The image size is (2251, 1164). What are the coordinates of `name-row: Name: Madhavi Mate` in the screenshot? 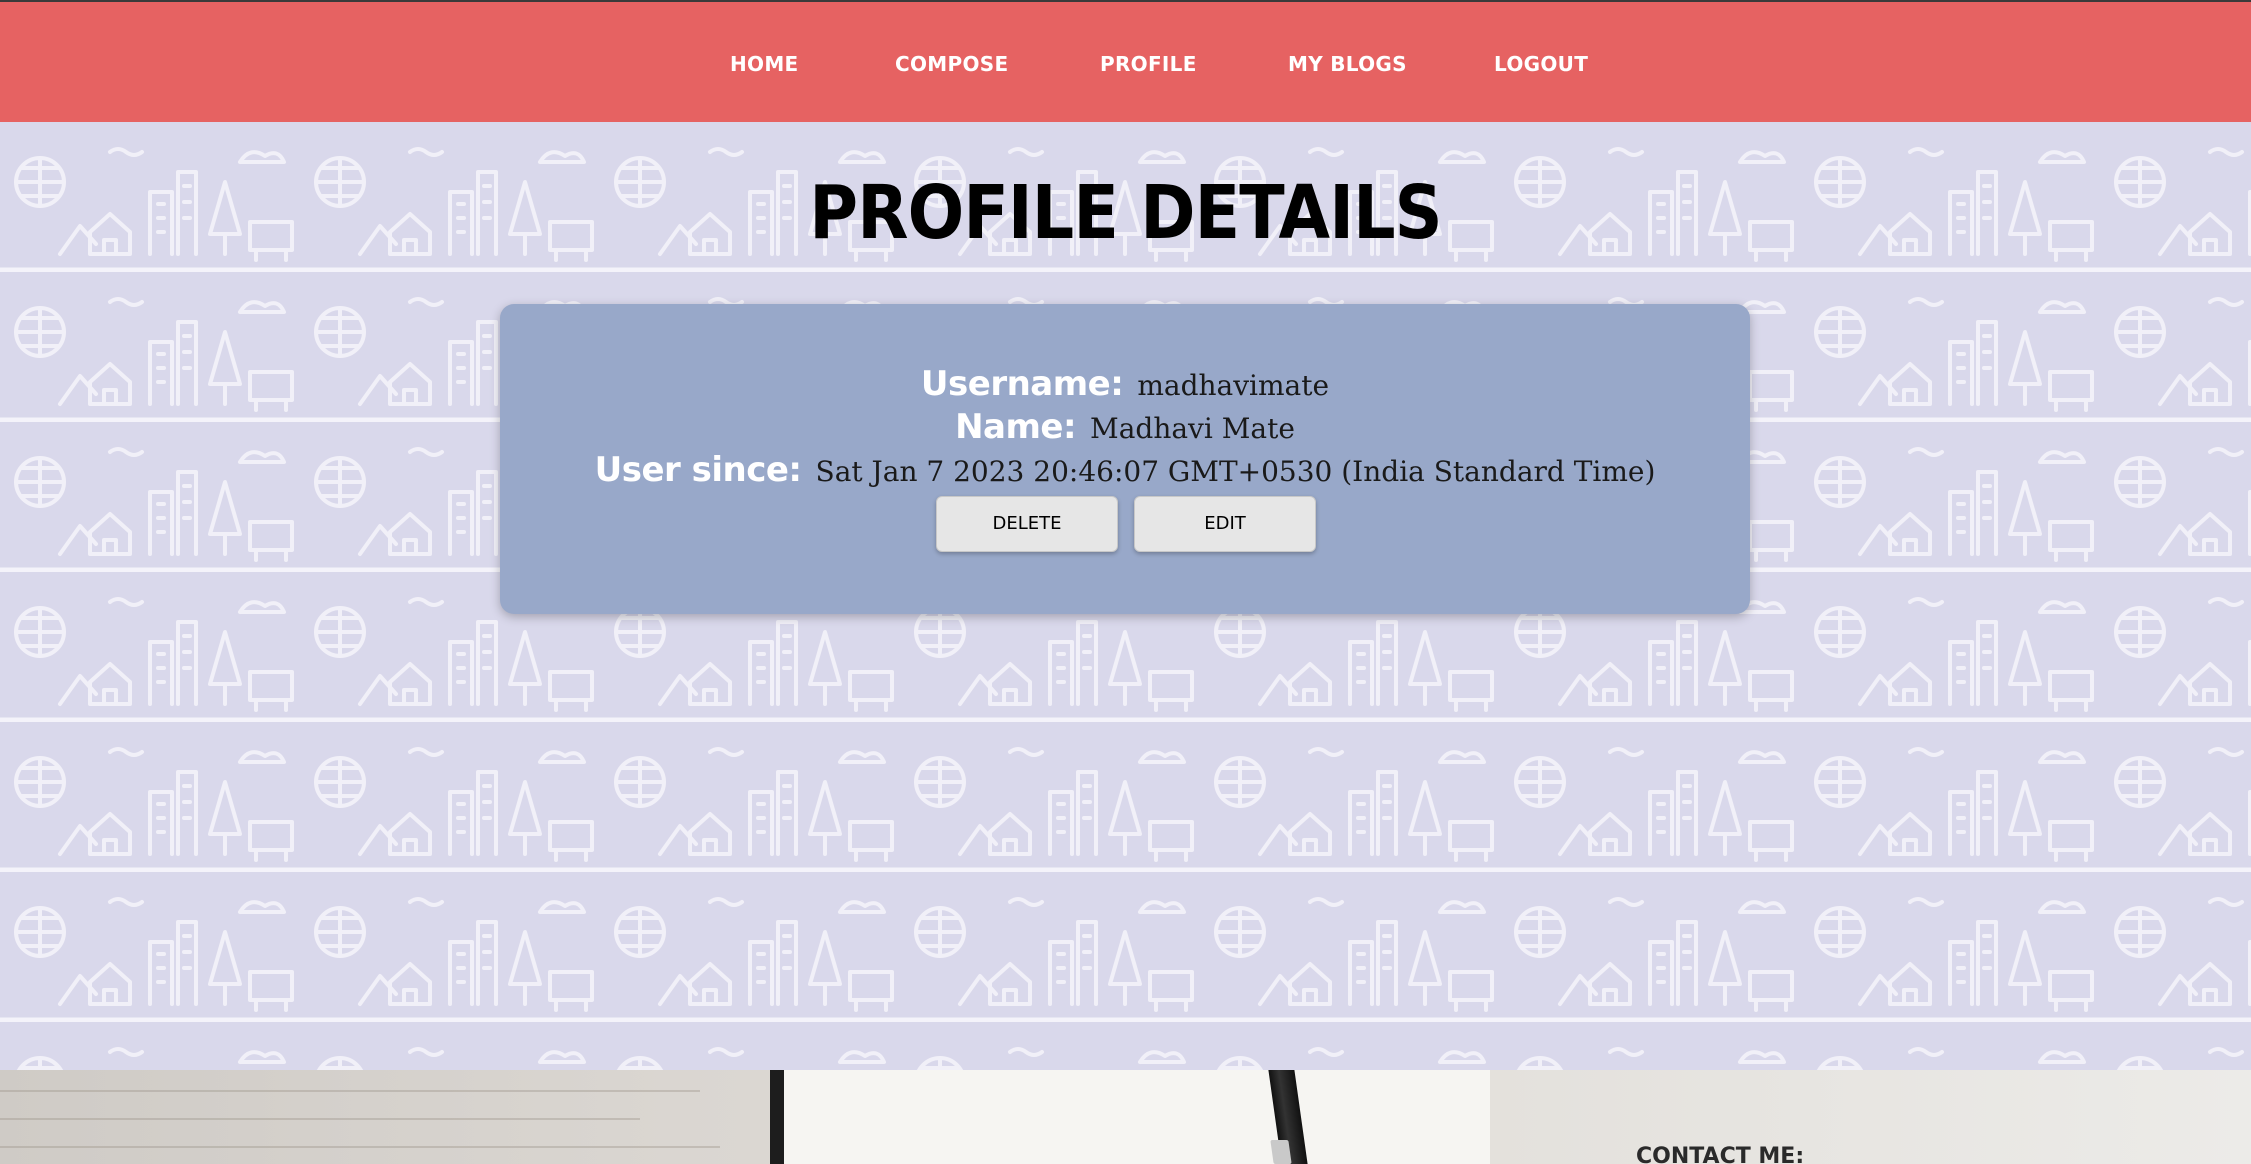 It's located at (1125, 427).